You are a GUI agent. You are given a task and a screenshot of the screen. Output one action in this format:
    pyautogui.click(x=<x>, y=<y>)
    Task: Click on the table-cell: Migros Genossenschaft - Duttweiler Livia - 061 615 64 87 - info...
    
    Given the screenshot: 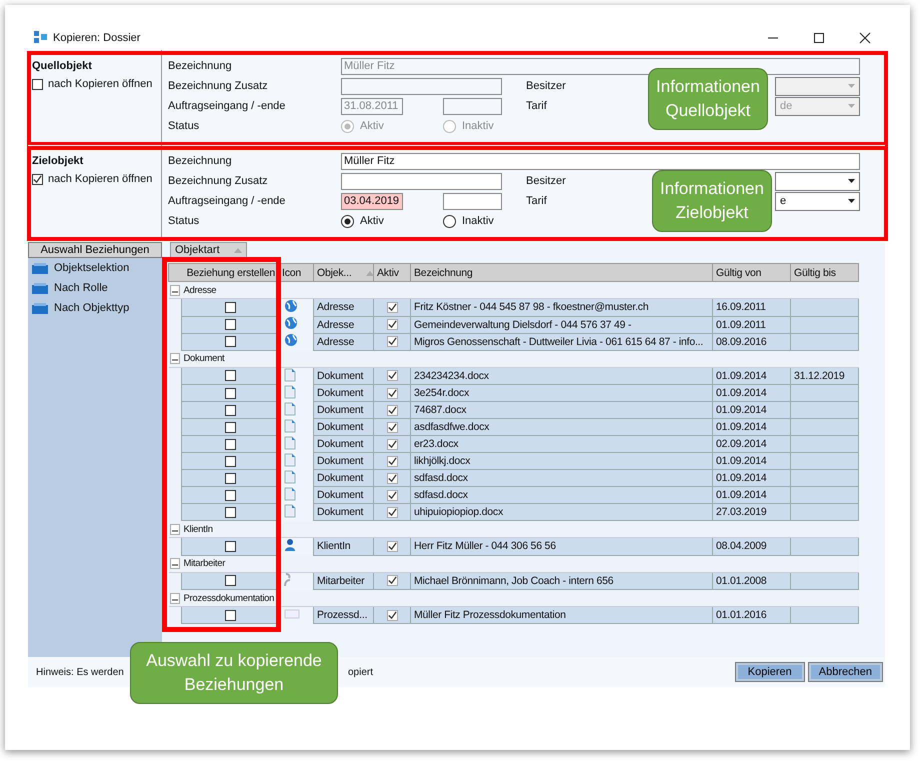 What is the action you would take?
    pyautogui.click(x=561, y=341)
    